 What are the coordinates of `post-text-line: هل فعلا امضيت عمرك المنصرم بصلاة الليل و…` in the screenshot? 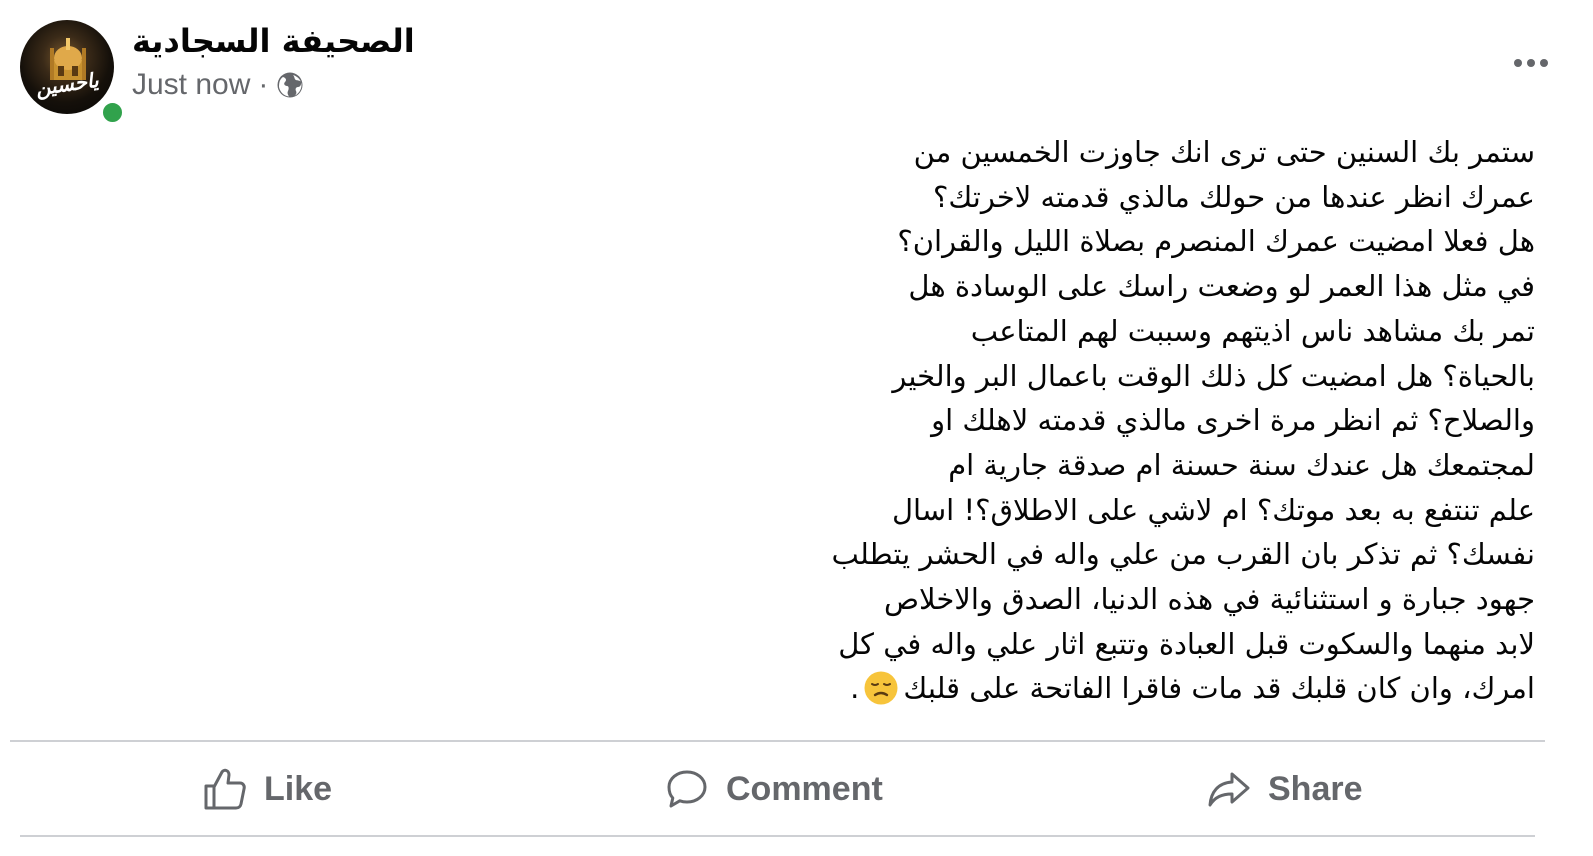 It's located at (1216, 241).